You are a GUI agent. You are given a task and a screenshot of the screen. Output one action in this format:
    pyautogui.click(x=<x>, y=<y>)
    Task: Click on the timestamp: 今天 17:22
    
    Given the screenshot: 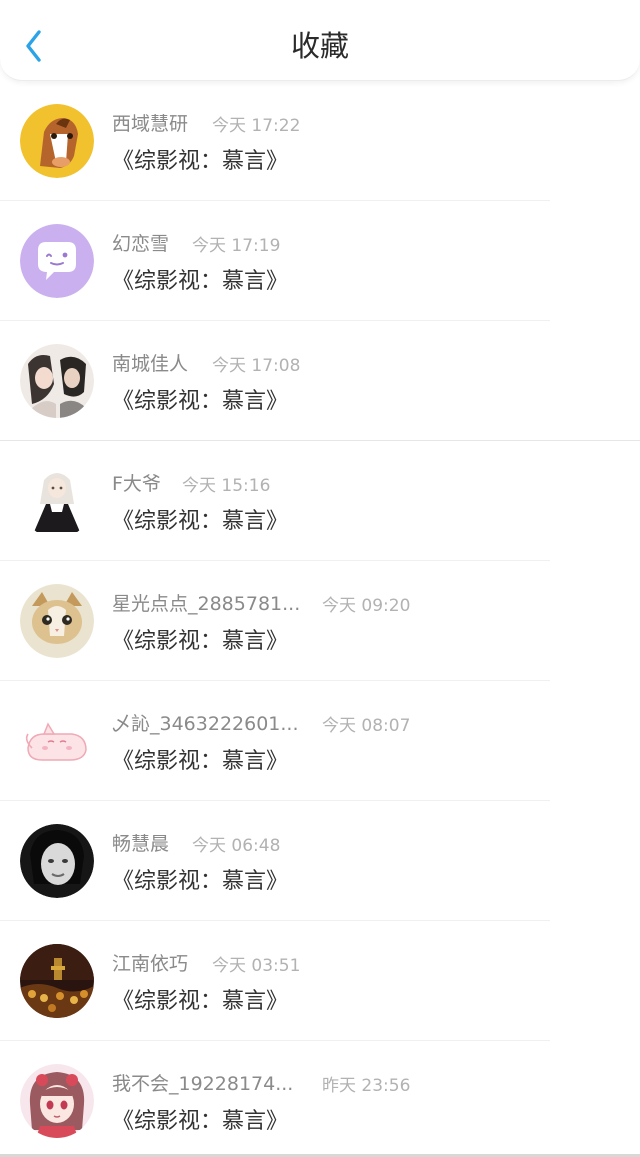 What is the action you would take?
    pyautogui.click(x=256, y=126)
    